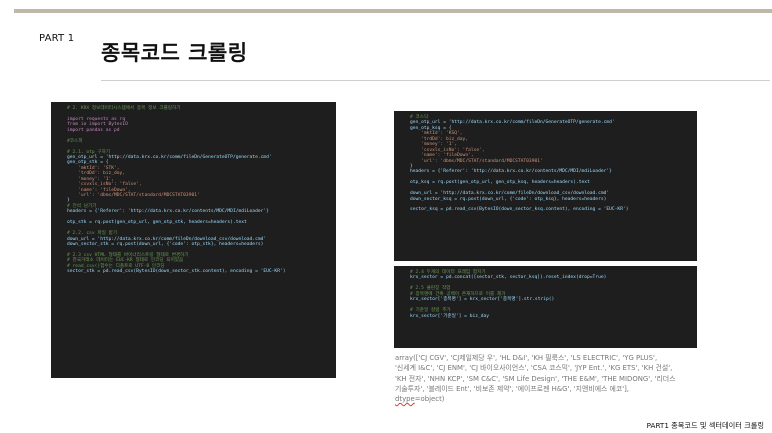  What do you see at coordinates (435, 80) in the screenshot?
I see `title-divider` at bounding box center [435, 80].